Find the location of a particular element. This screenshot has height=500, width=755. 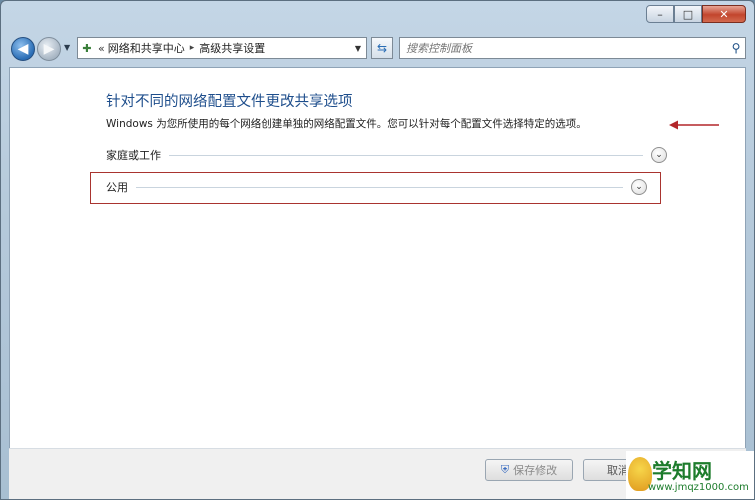

profile-public: 公用 ⌄ is located at coordinates (376, 187).